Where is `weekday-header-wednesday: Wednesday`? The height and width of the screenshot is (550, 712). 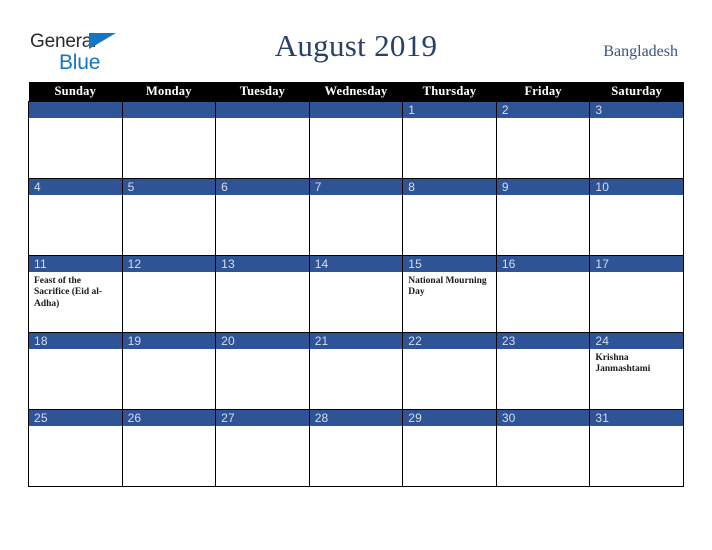
weekday-header-wednesday: Wednesday is located at coordinates (356, 91).